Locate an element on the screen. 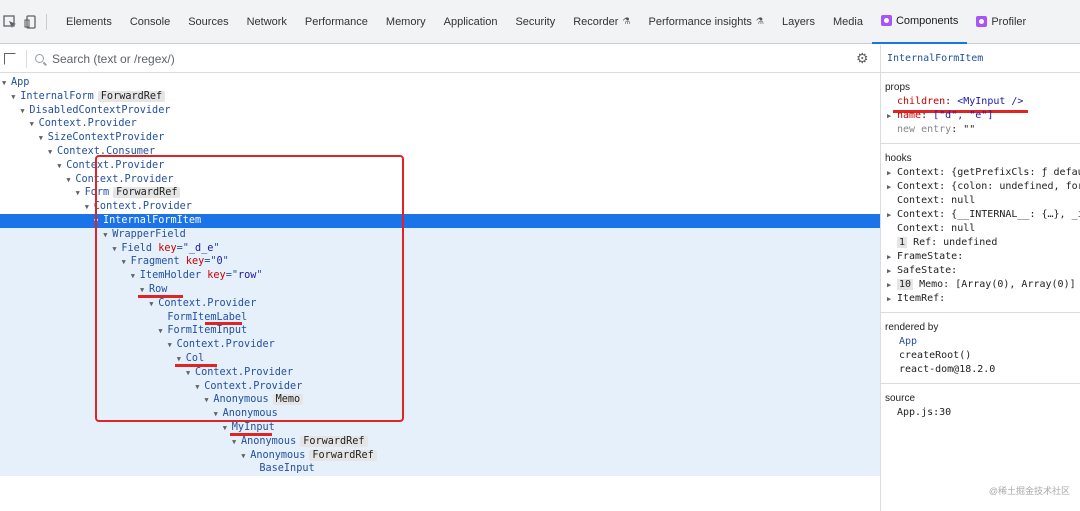 Image resolution: width=1080 pixels, height=511 pixels. tree-row: ▼ ItemHolder key="row" is located at coordinates (440, 276).